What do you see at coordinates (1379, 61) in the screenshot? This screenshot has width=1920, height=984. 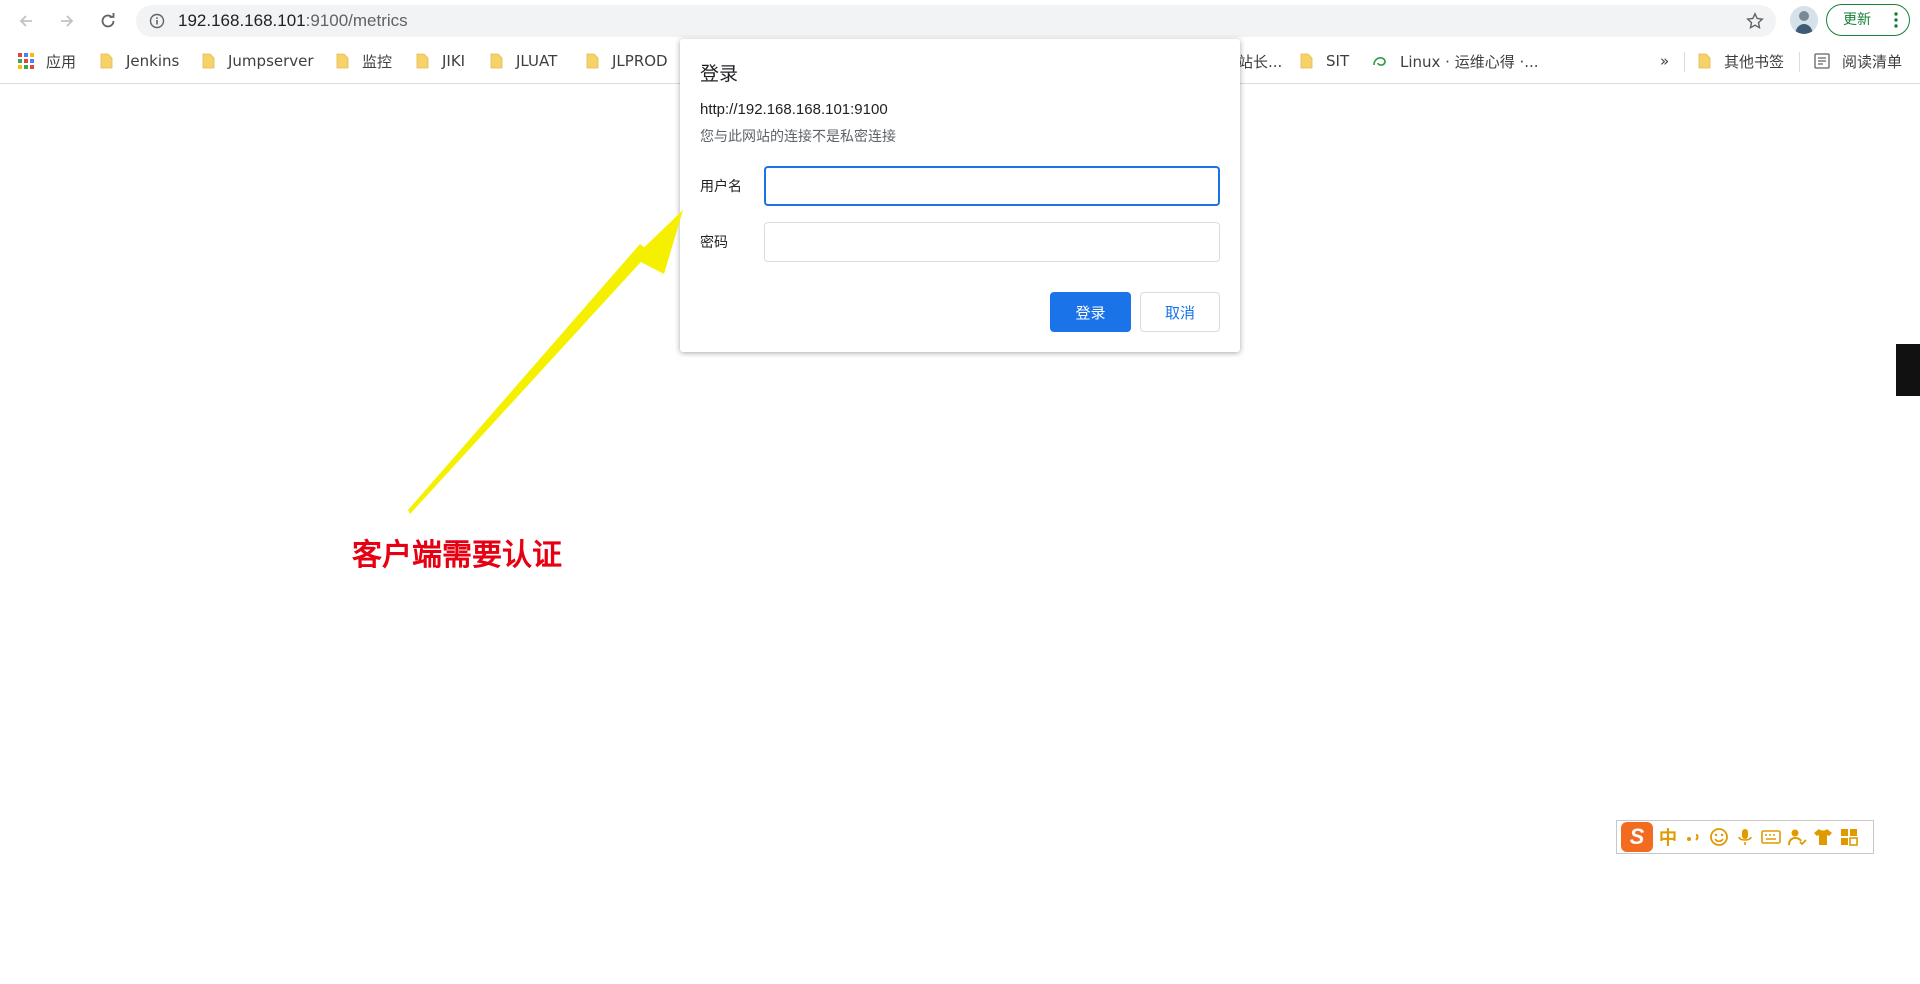 I see `site-favicon-icon` at bounding box center [1379, 61].